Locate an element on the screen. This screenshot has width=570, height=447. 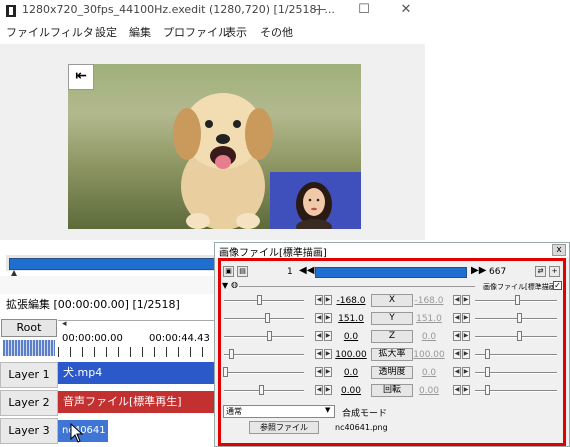
dog-image is located at coordinates (223, 161).